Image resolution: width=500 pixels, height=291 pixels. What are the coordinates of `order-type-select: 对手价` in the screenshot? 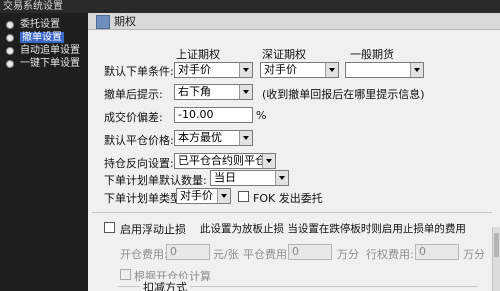 It's located at (203, 196).